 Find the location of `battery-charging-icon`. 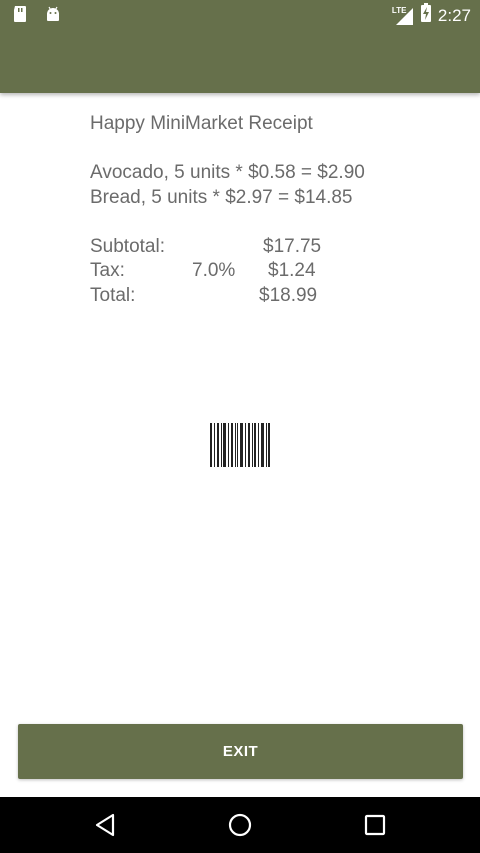

battery-charging-icon is located at coordinates (426, 15).